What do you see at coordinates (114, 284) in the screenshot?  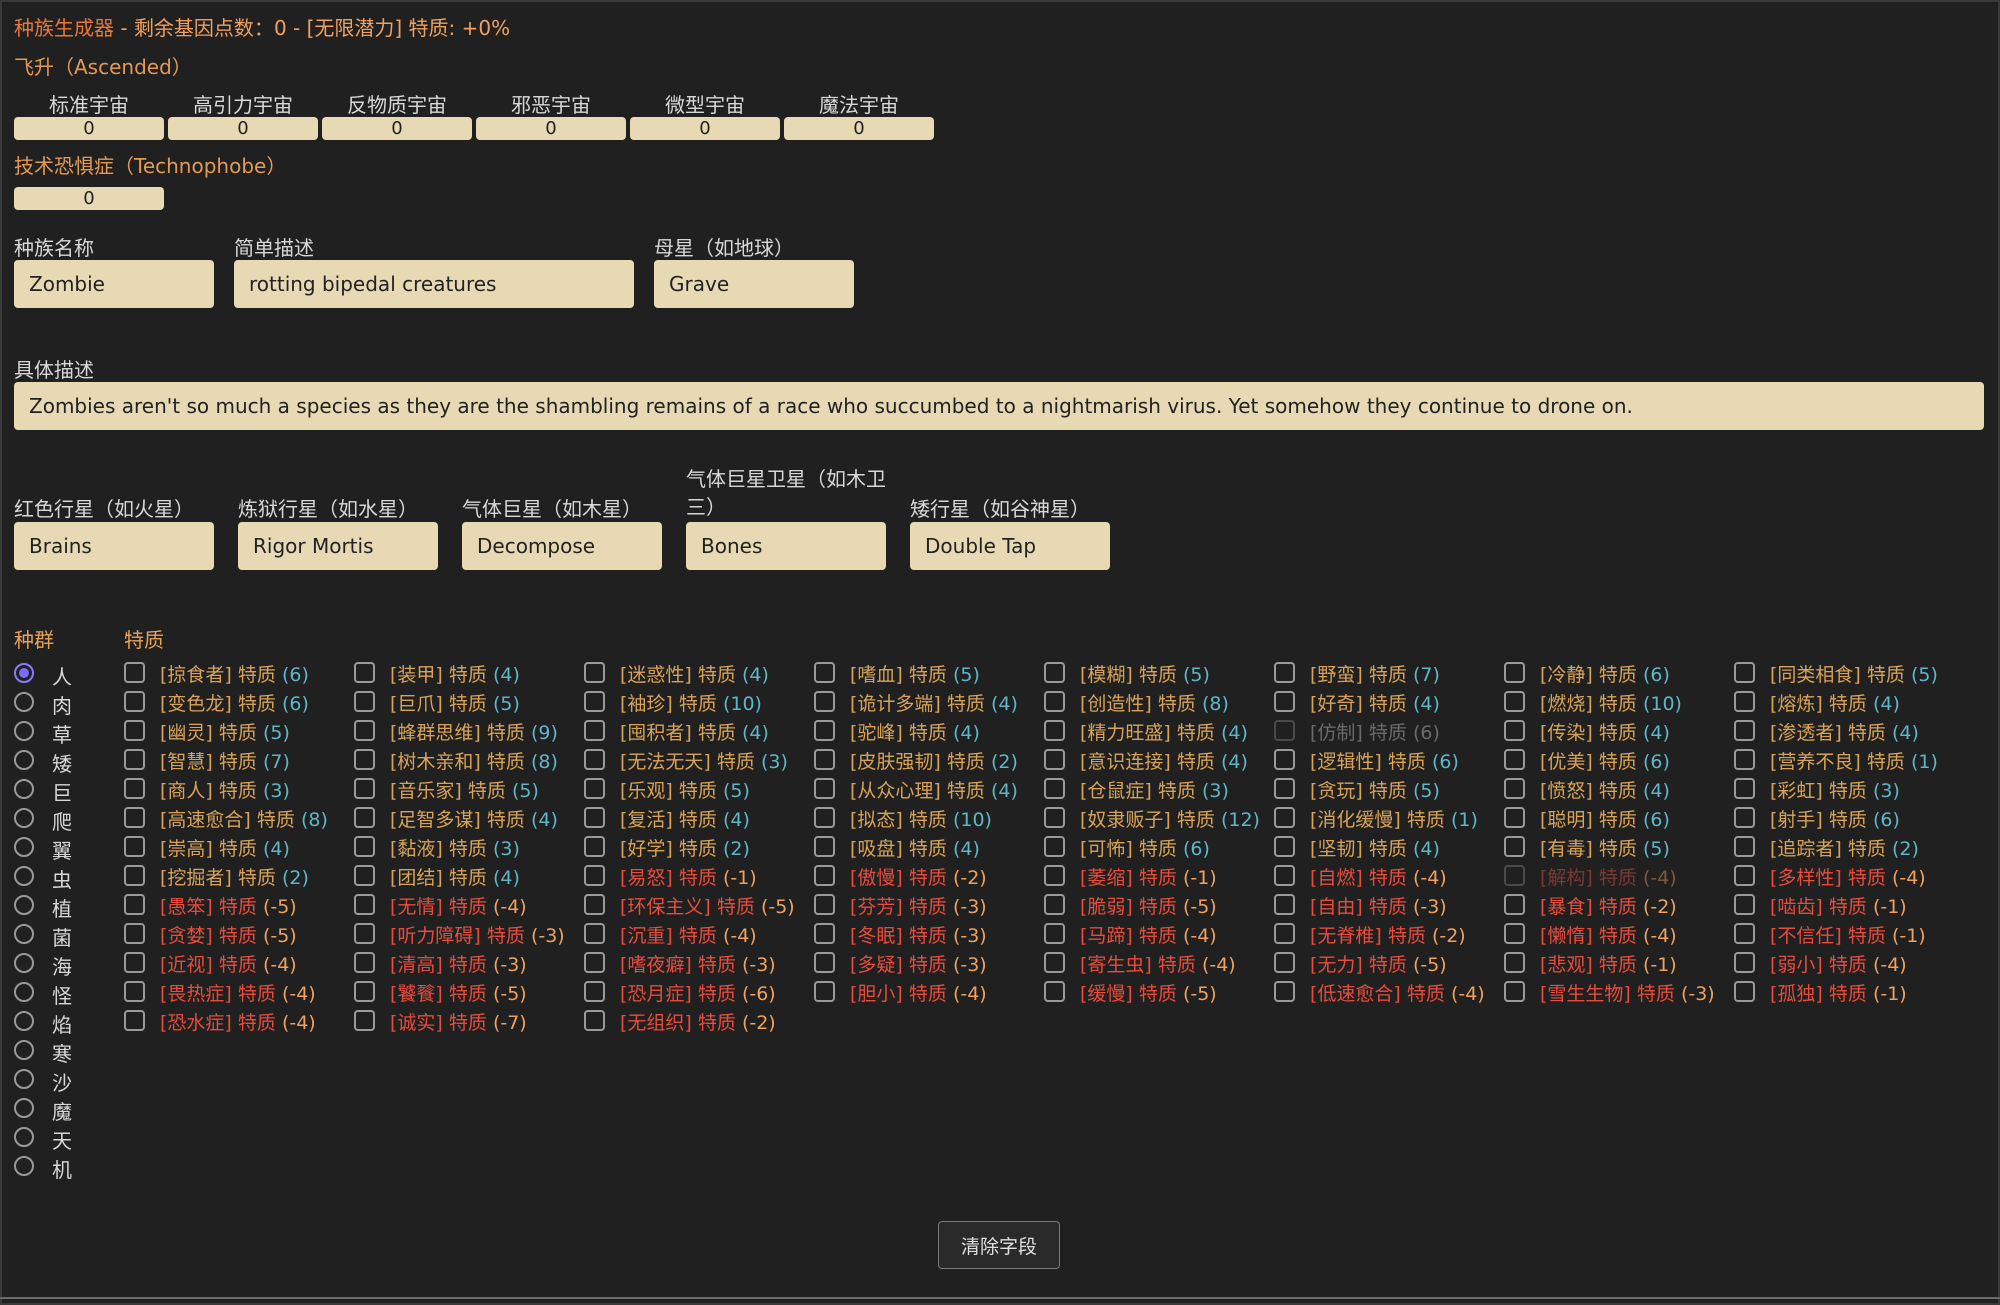 I see `species-name-input: Zombie` at bounding box center [114, 284].